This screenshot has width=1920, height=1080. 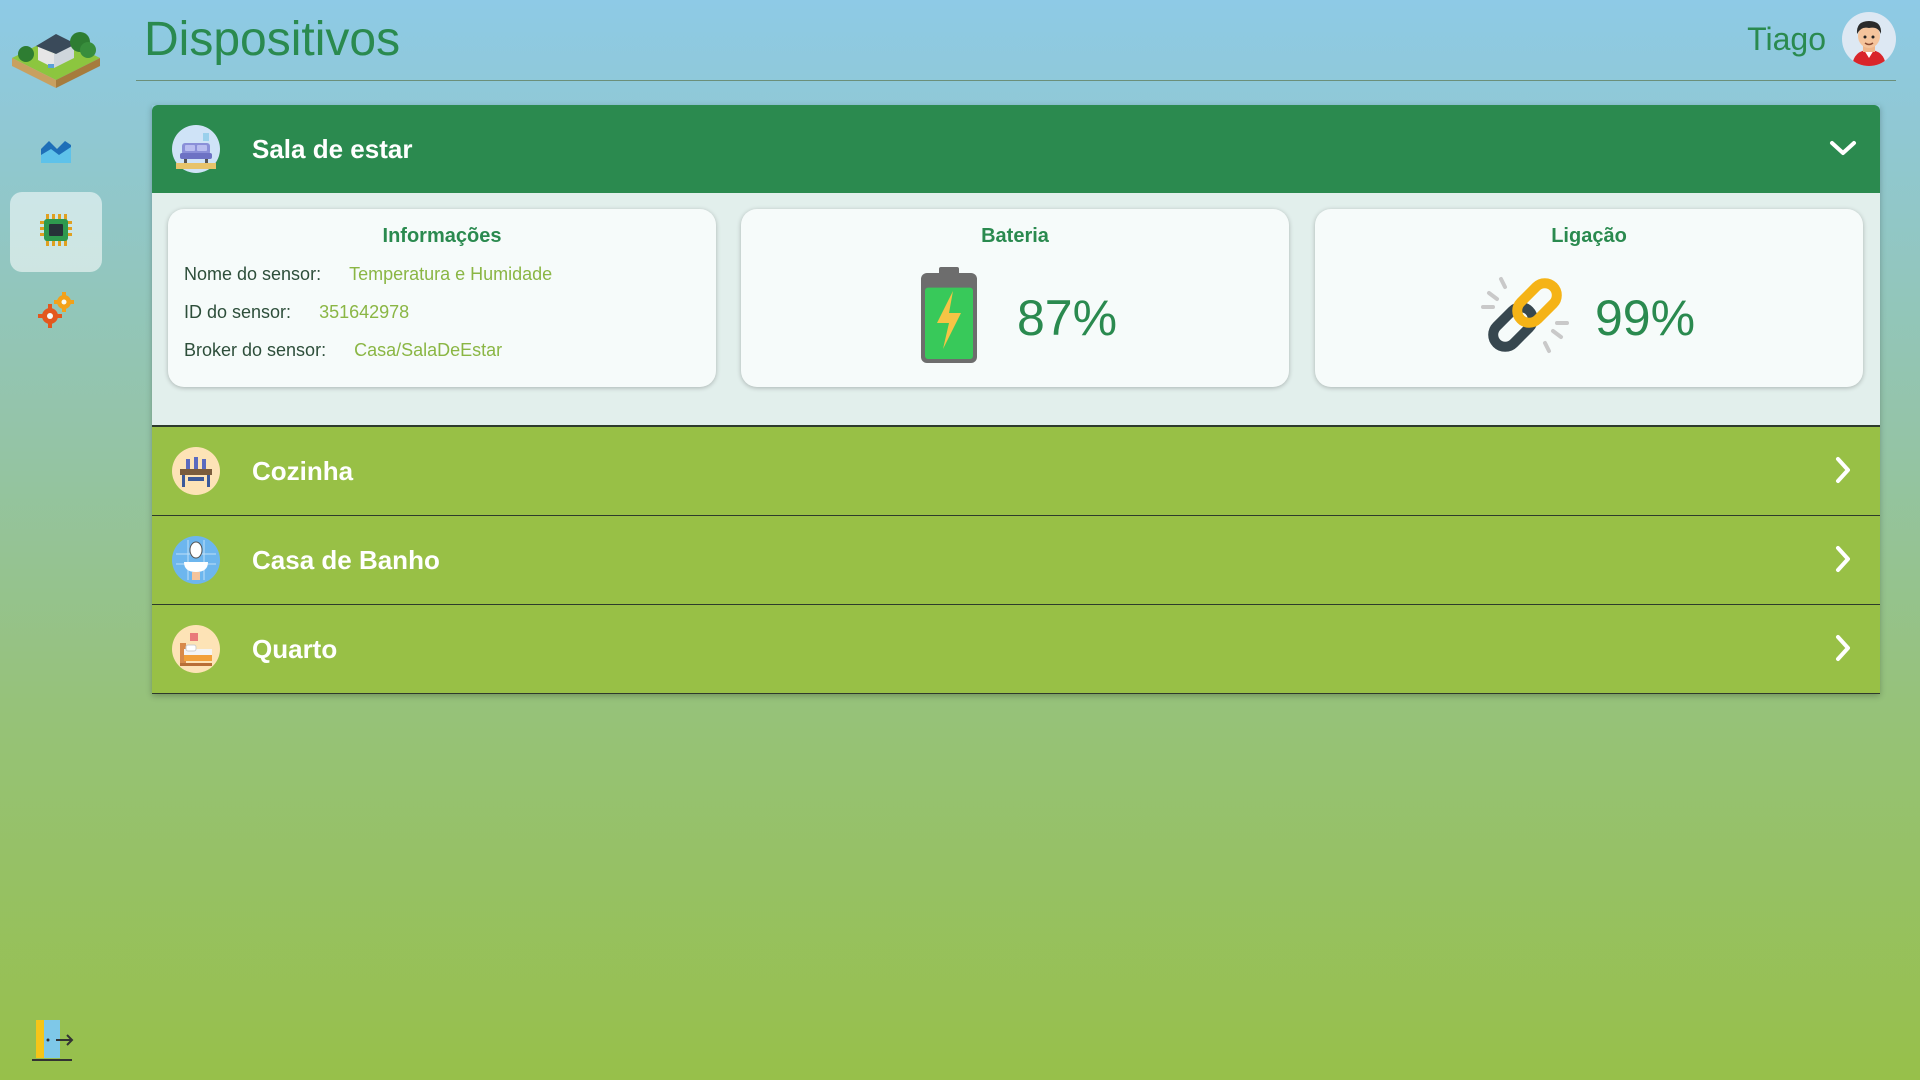 I want to click on user-menu: Tiago, so click(x=1821, y=39).